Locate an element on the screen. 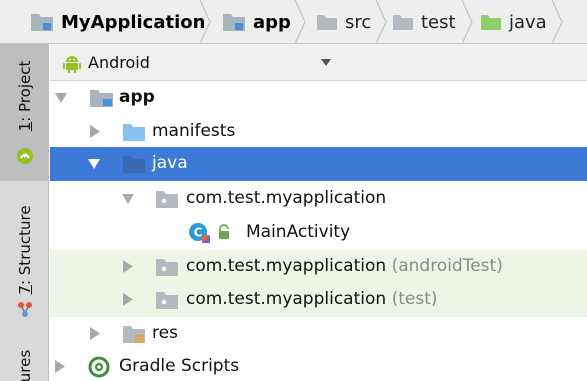 This screenshot has height=381, width=587. breadcrumb-label: app is located at coordinates (272, 22).